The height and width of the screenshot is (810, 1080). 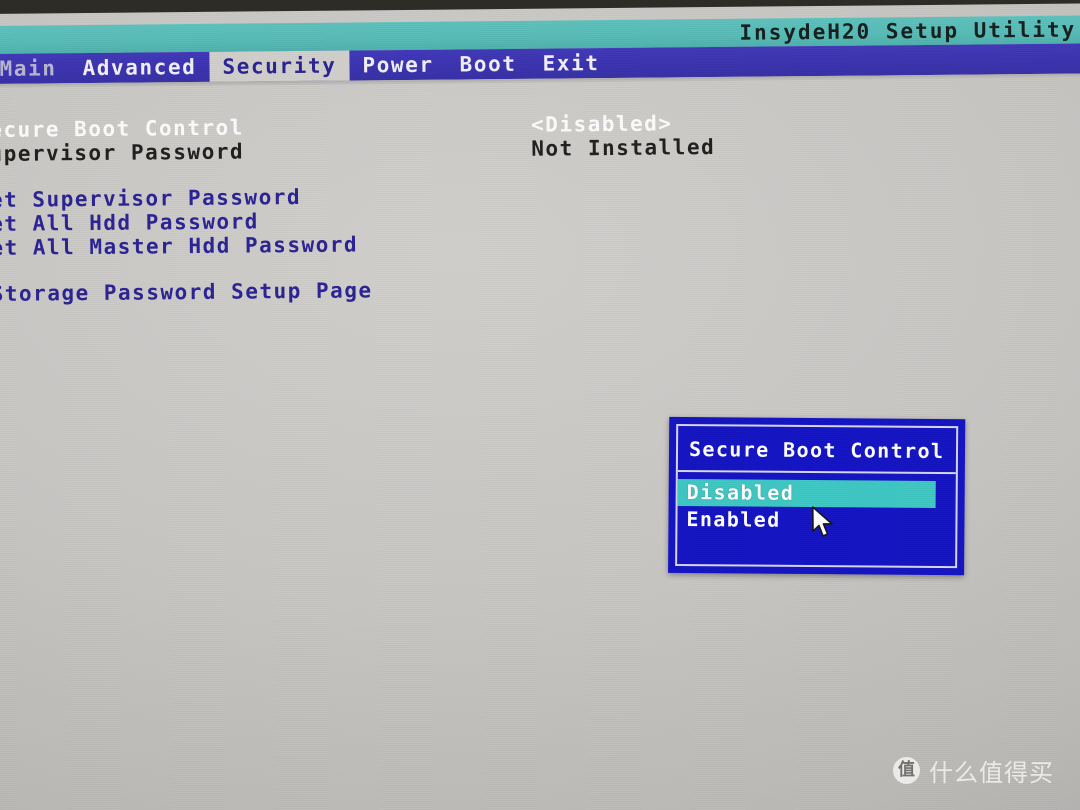 What do you see at coordinates (279, 66) in the screenshot?
I see `tab-security: Security` at bounding box center [279, 66].